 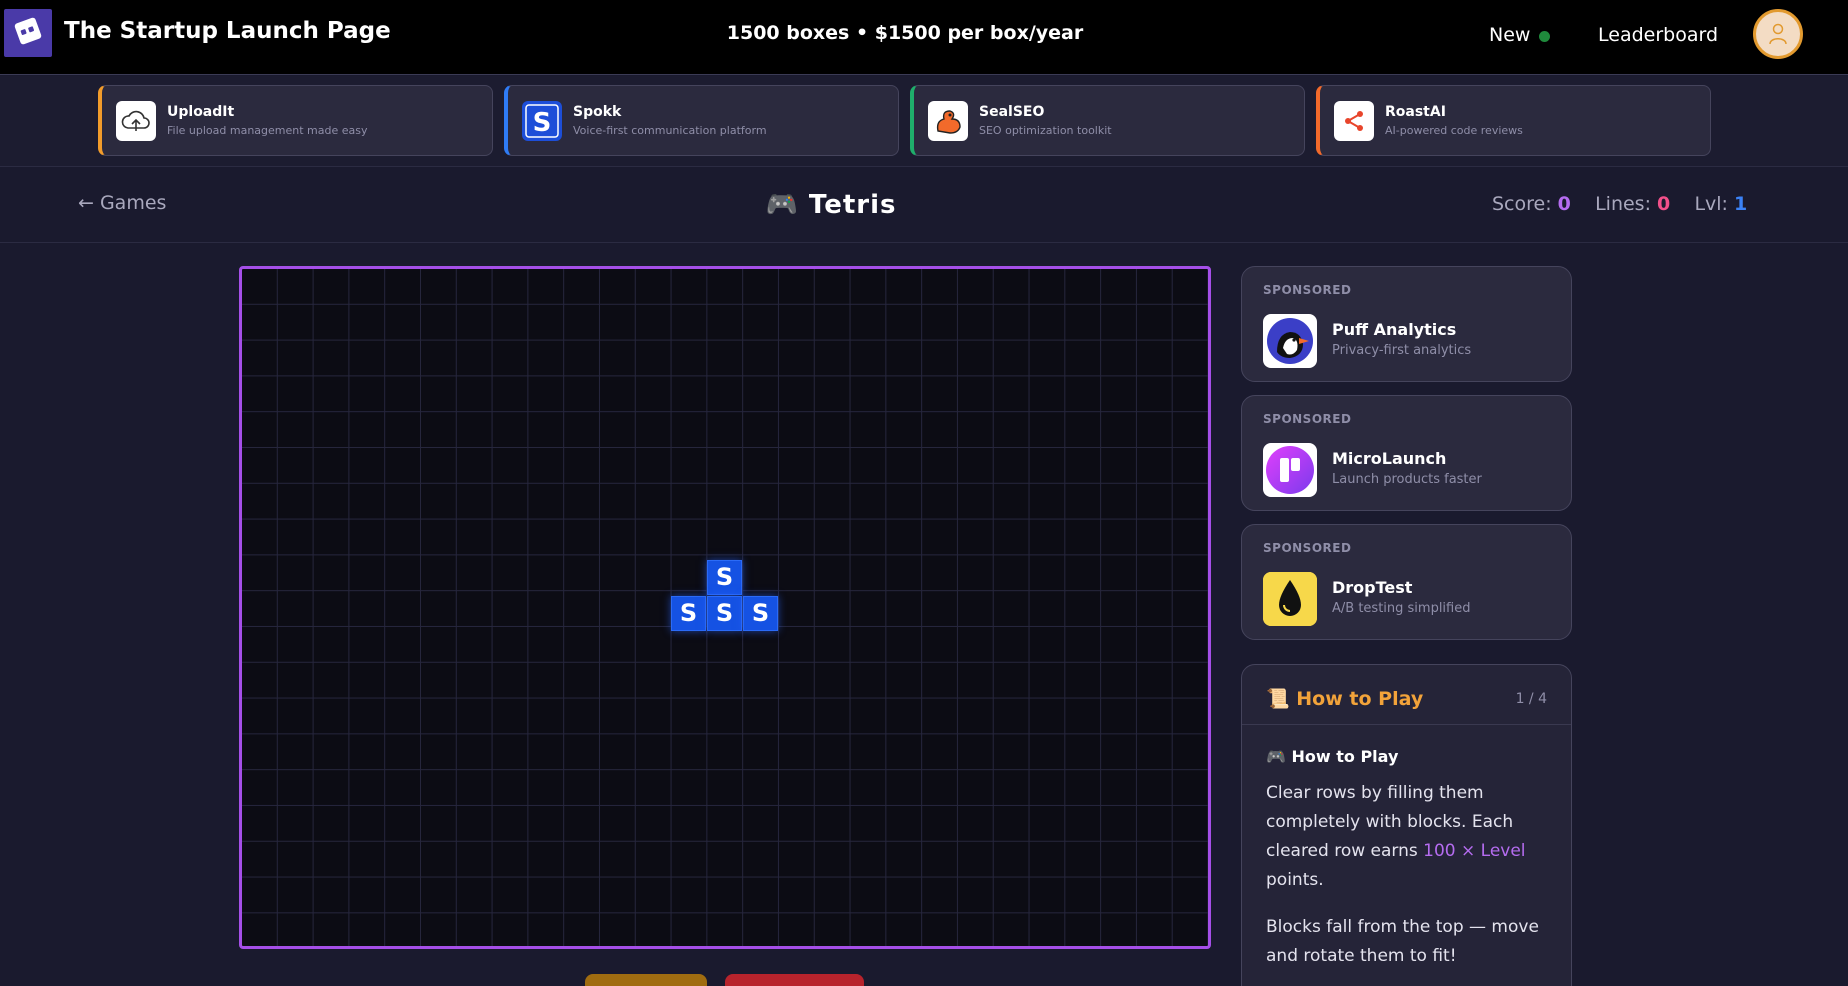 I want to click on lines-label: Lines:, so click(x=1623, y=204).